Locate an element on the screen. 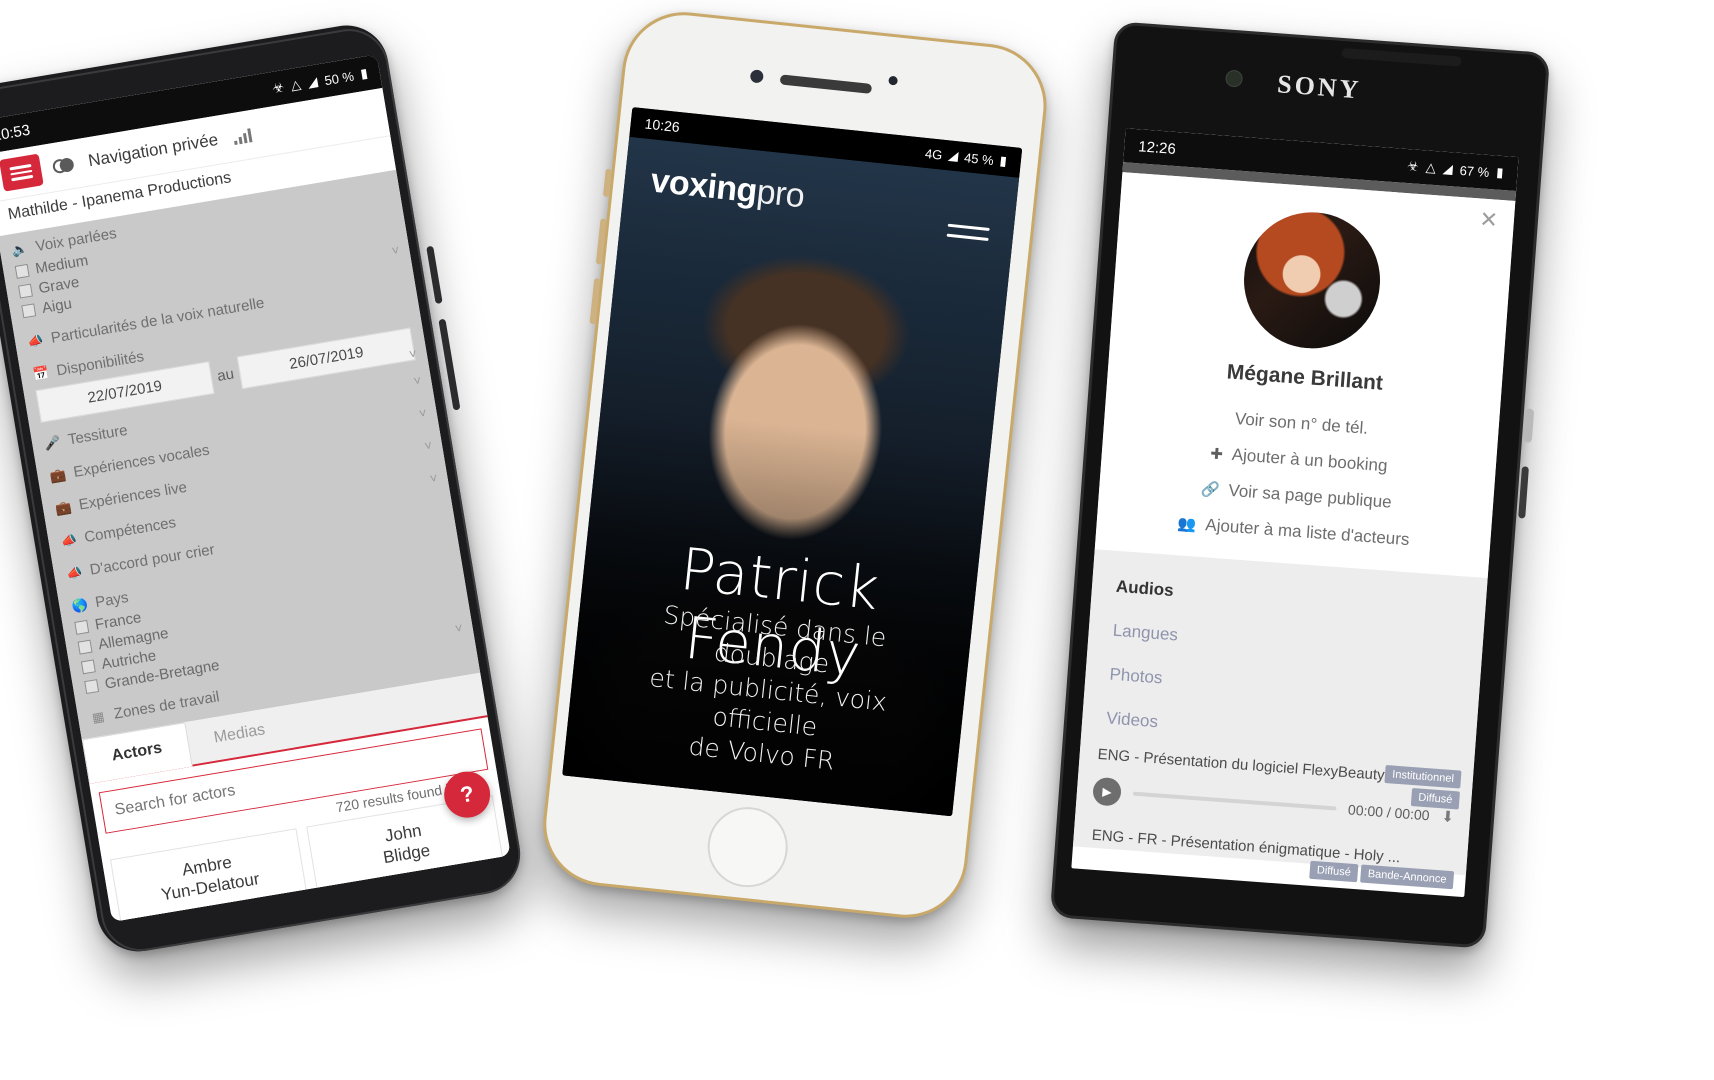 The image size is (1714, 1080). microphone-icon: 🎤 is located at coordinates (52, 442).